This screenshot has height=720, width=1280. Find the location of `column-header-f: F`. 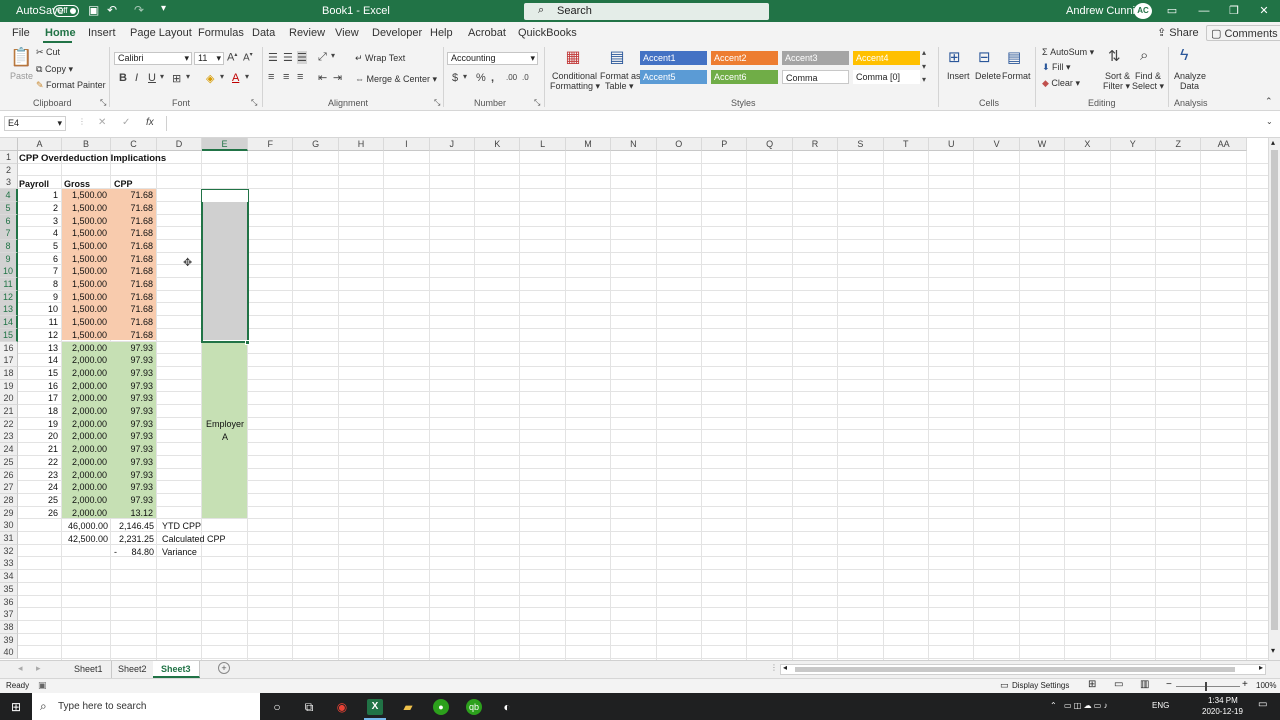

column-header-f: F is located at coordinates (271, 144).